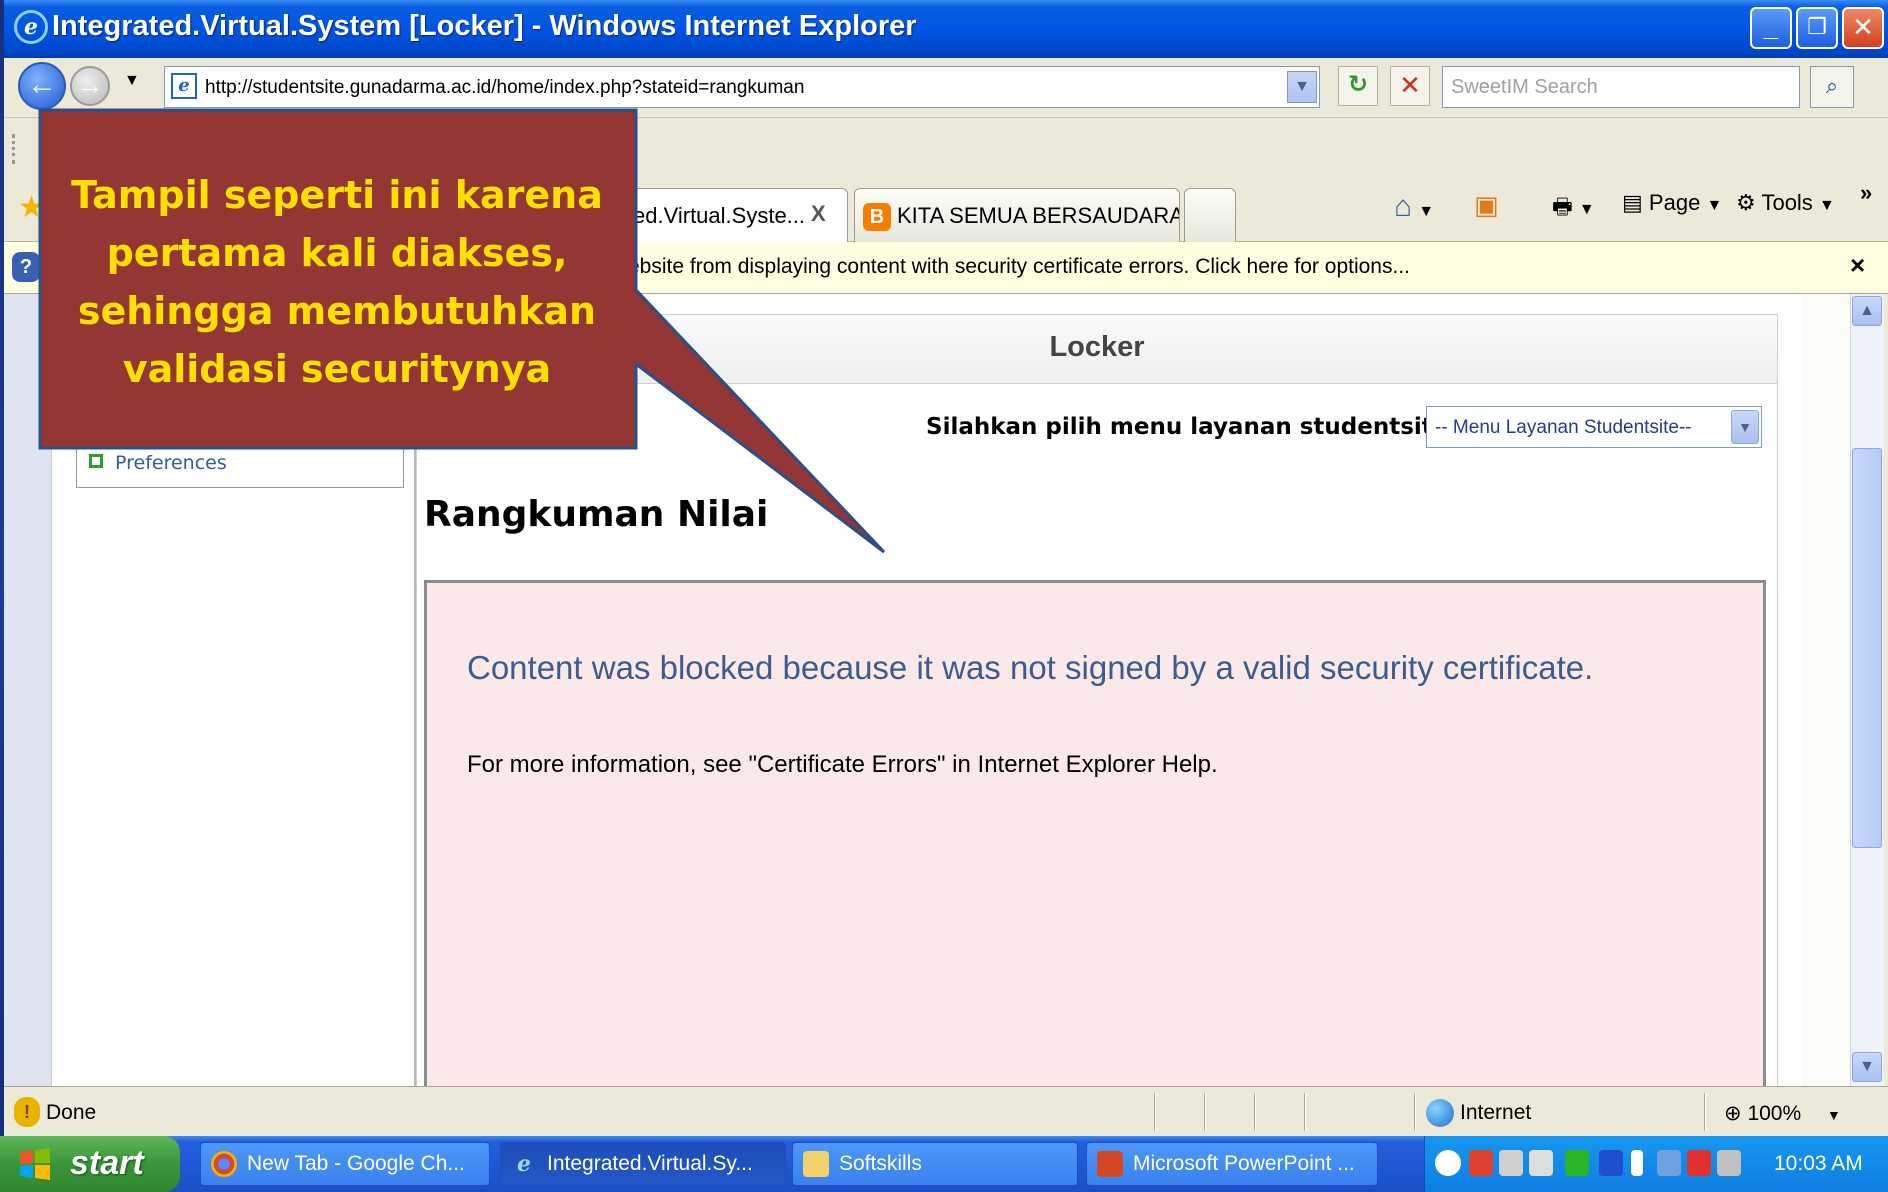  I want to click on page-menu-label: Page, so click(1674, 202).